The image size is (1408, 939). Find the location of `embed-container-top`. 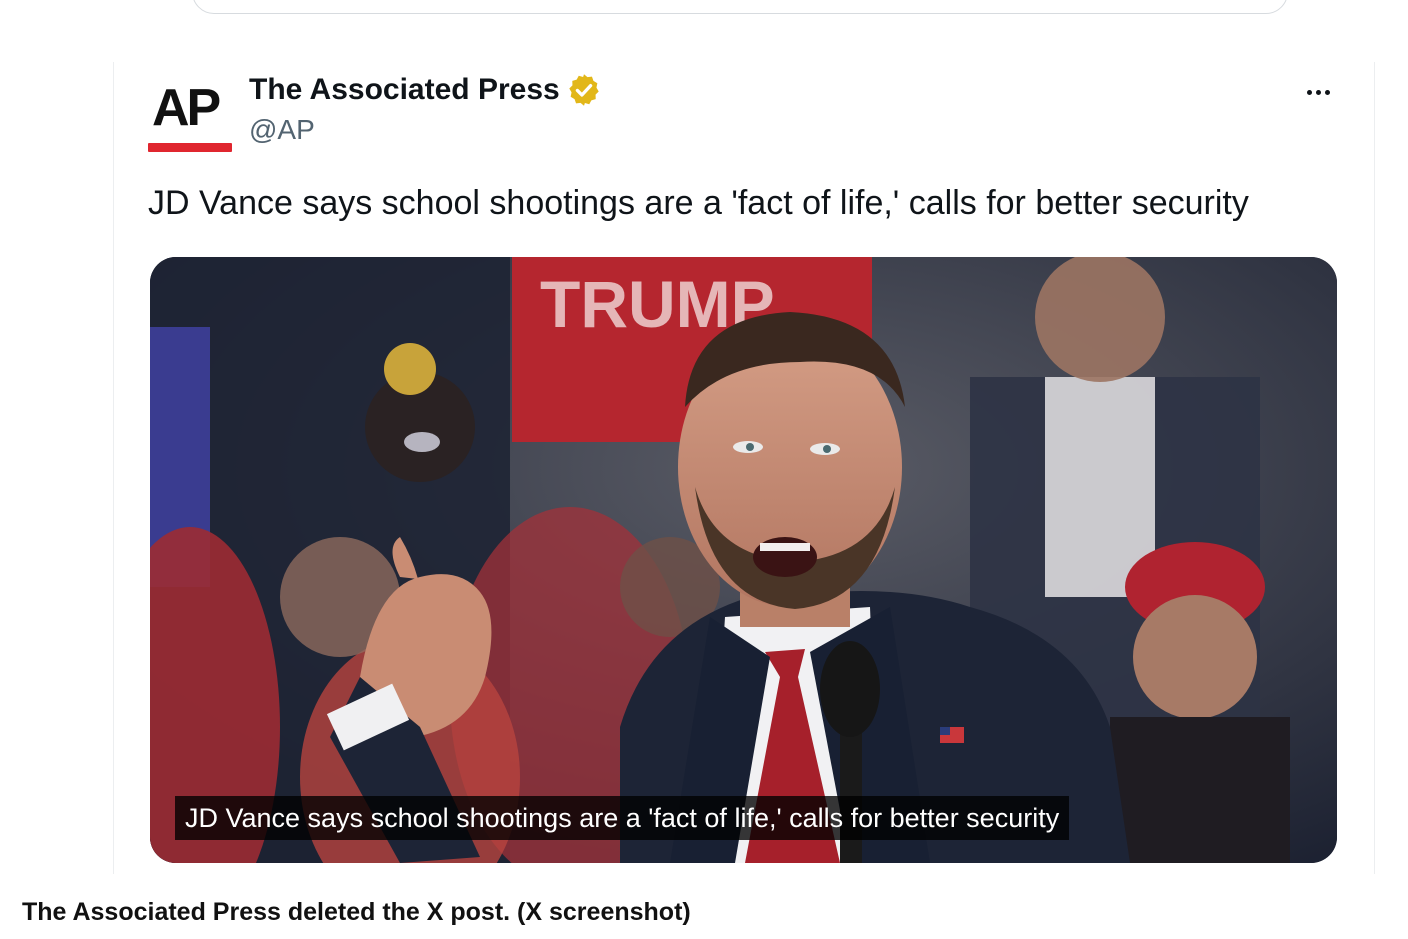

embed-container-top is located at coordinates (740, 7).